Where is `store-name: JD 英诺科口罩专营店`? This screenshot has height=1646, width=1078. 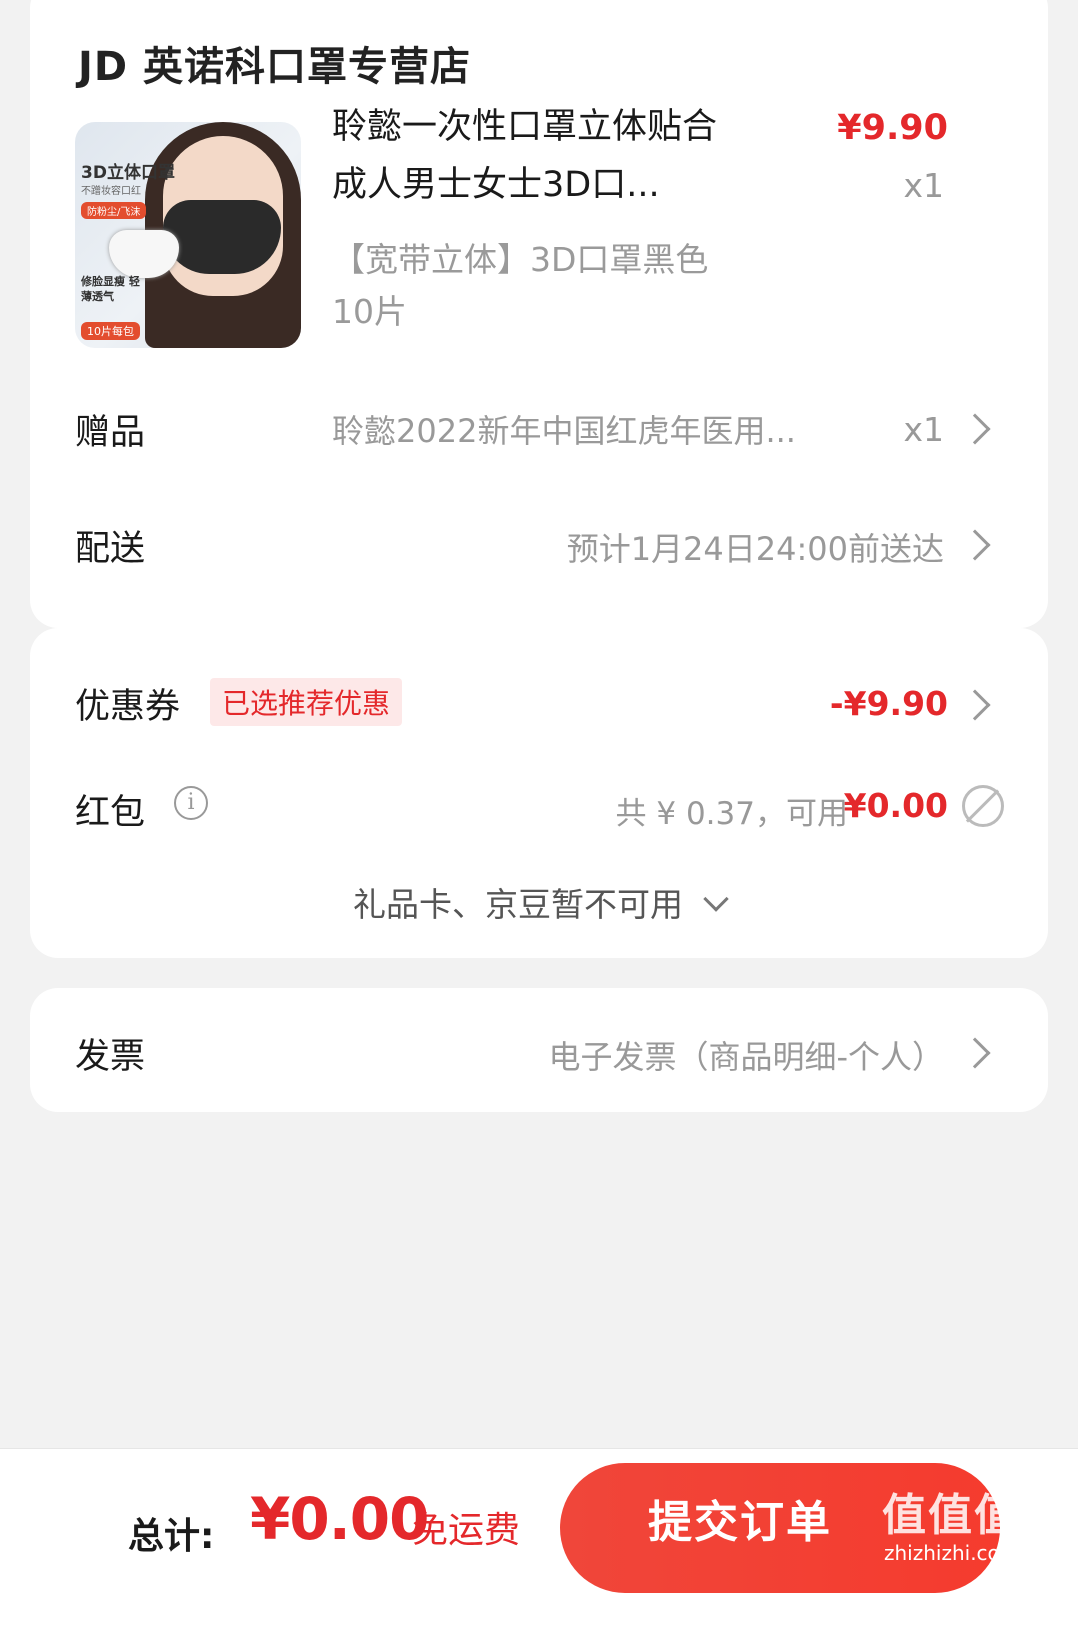
store-name: JD 英诺科口罩专营店 is located at coordinates (274, 63).